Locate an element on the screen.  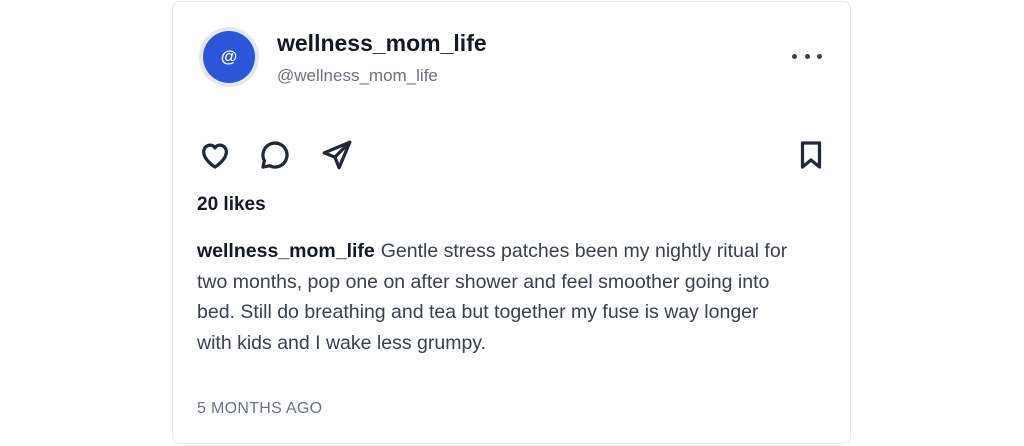
bookmark-icon is located at coordinates (811, 155).